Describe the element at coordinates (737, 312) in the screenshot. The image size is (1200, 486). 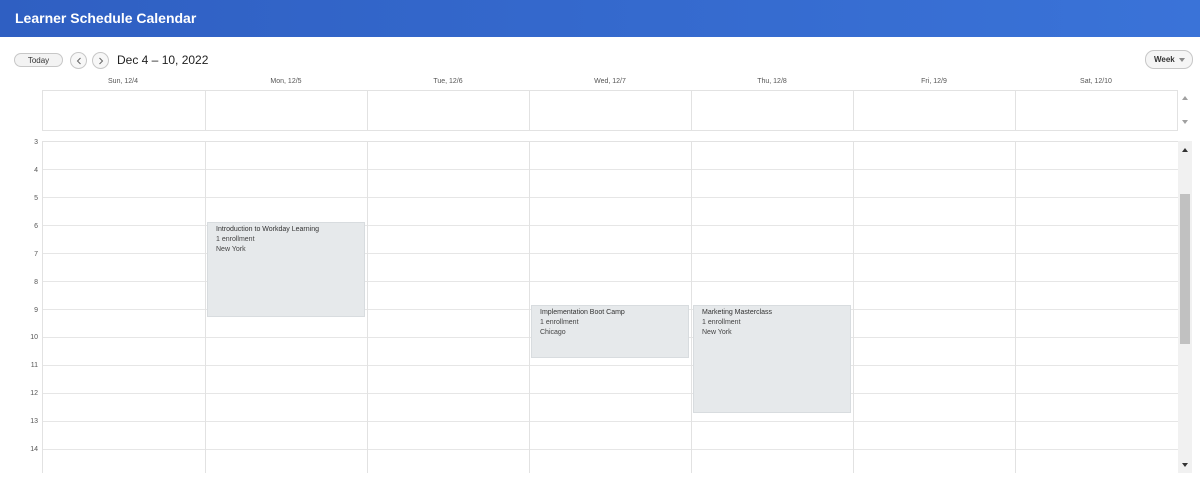
I see `event-title: Marketing Masterclass` at that location.